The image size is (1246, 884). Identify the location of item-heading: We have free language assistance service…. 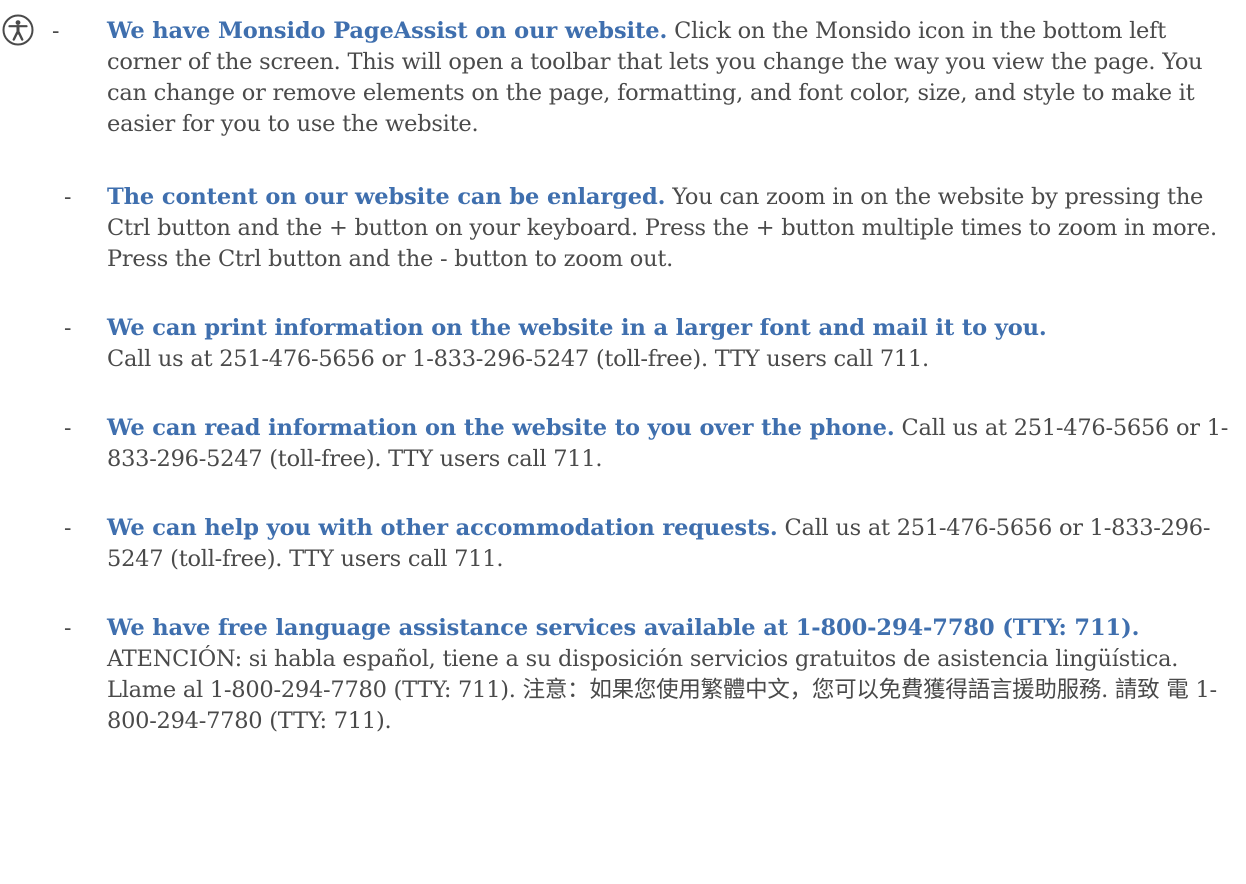
(623, 628).